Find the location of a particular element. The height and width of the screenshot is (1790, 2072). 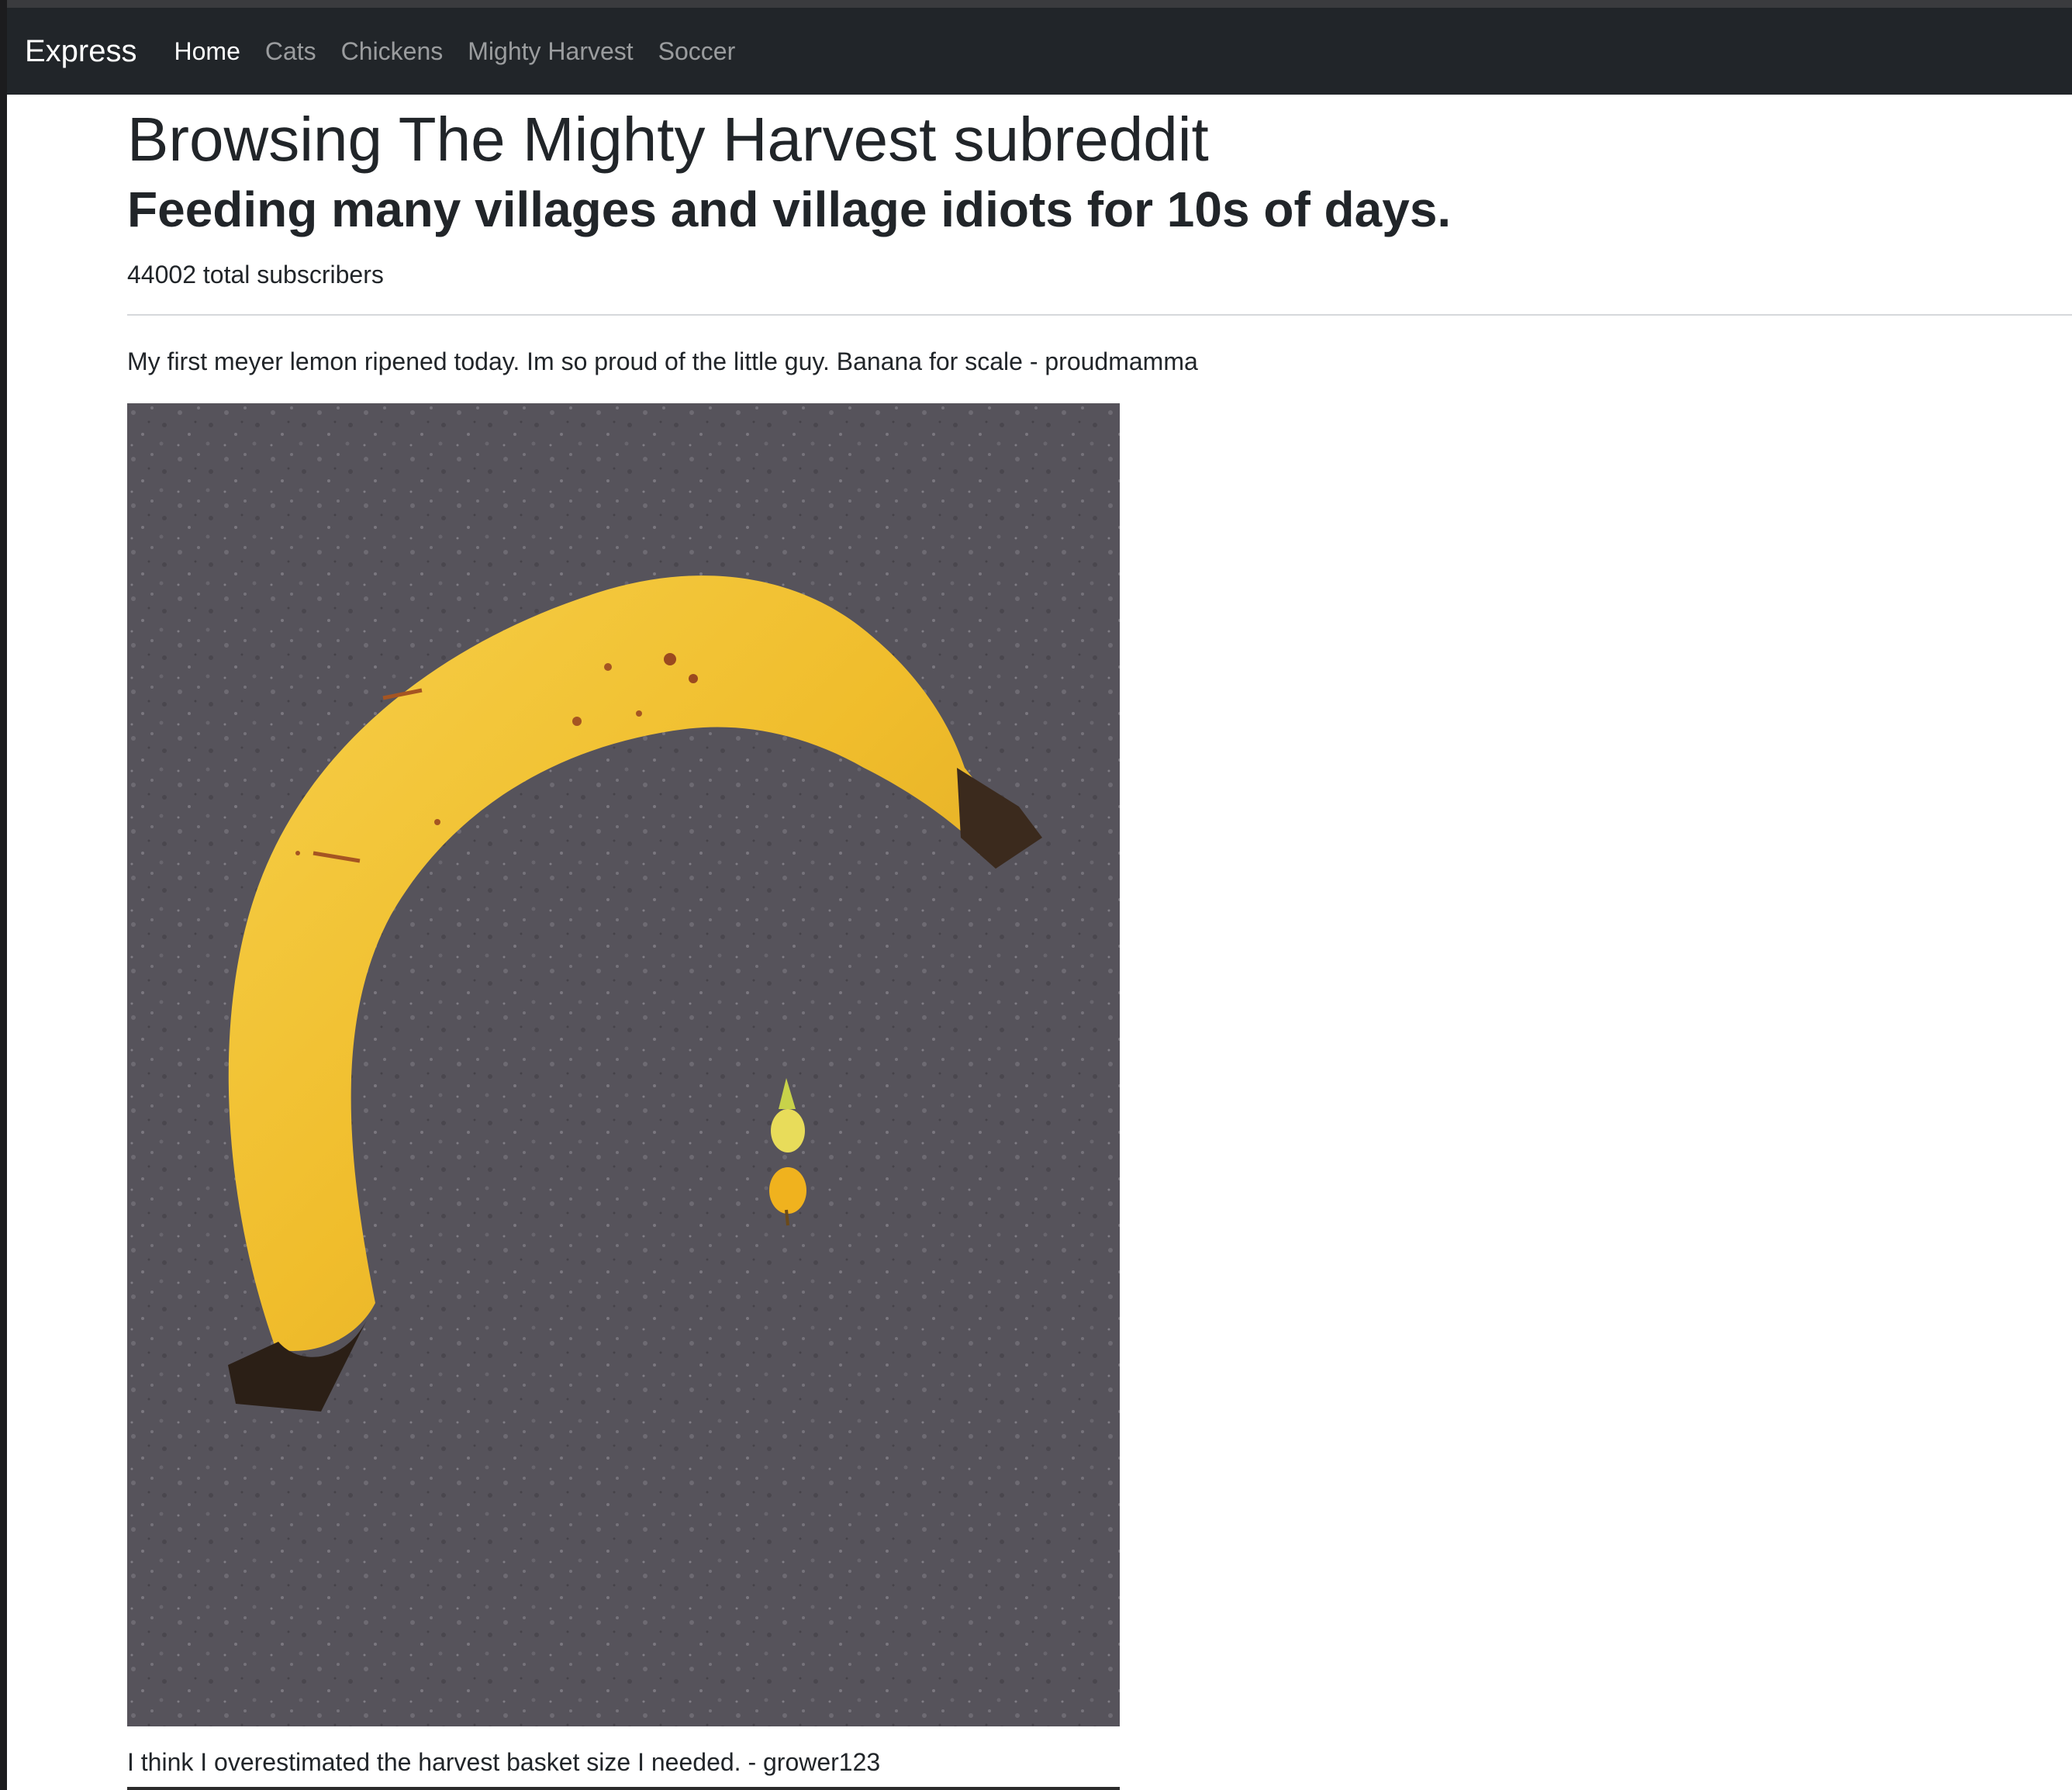

nav-link-chickens: Chickens is located at coordinates (392, 52).